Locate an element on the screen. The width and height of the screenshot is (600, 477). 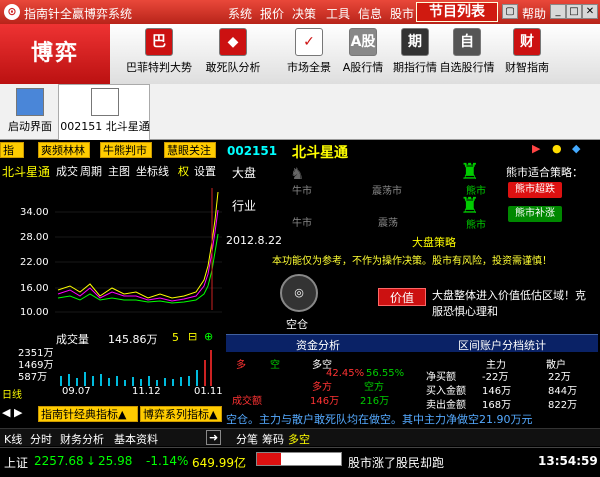
main-chart-button: 主图 is located at coordinates (119, 171).